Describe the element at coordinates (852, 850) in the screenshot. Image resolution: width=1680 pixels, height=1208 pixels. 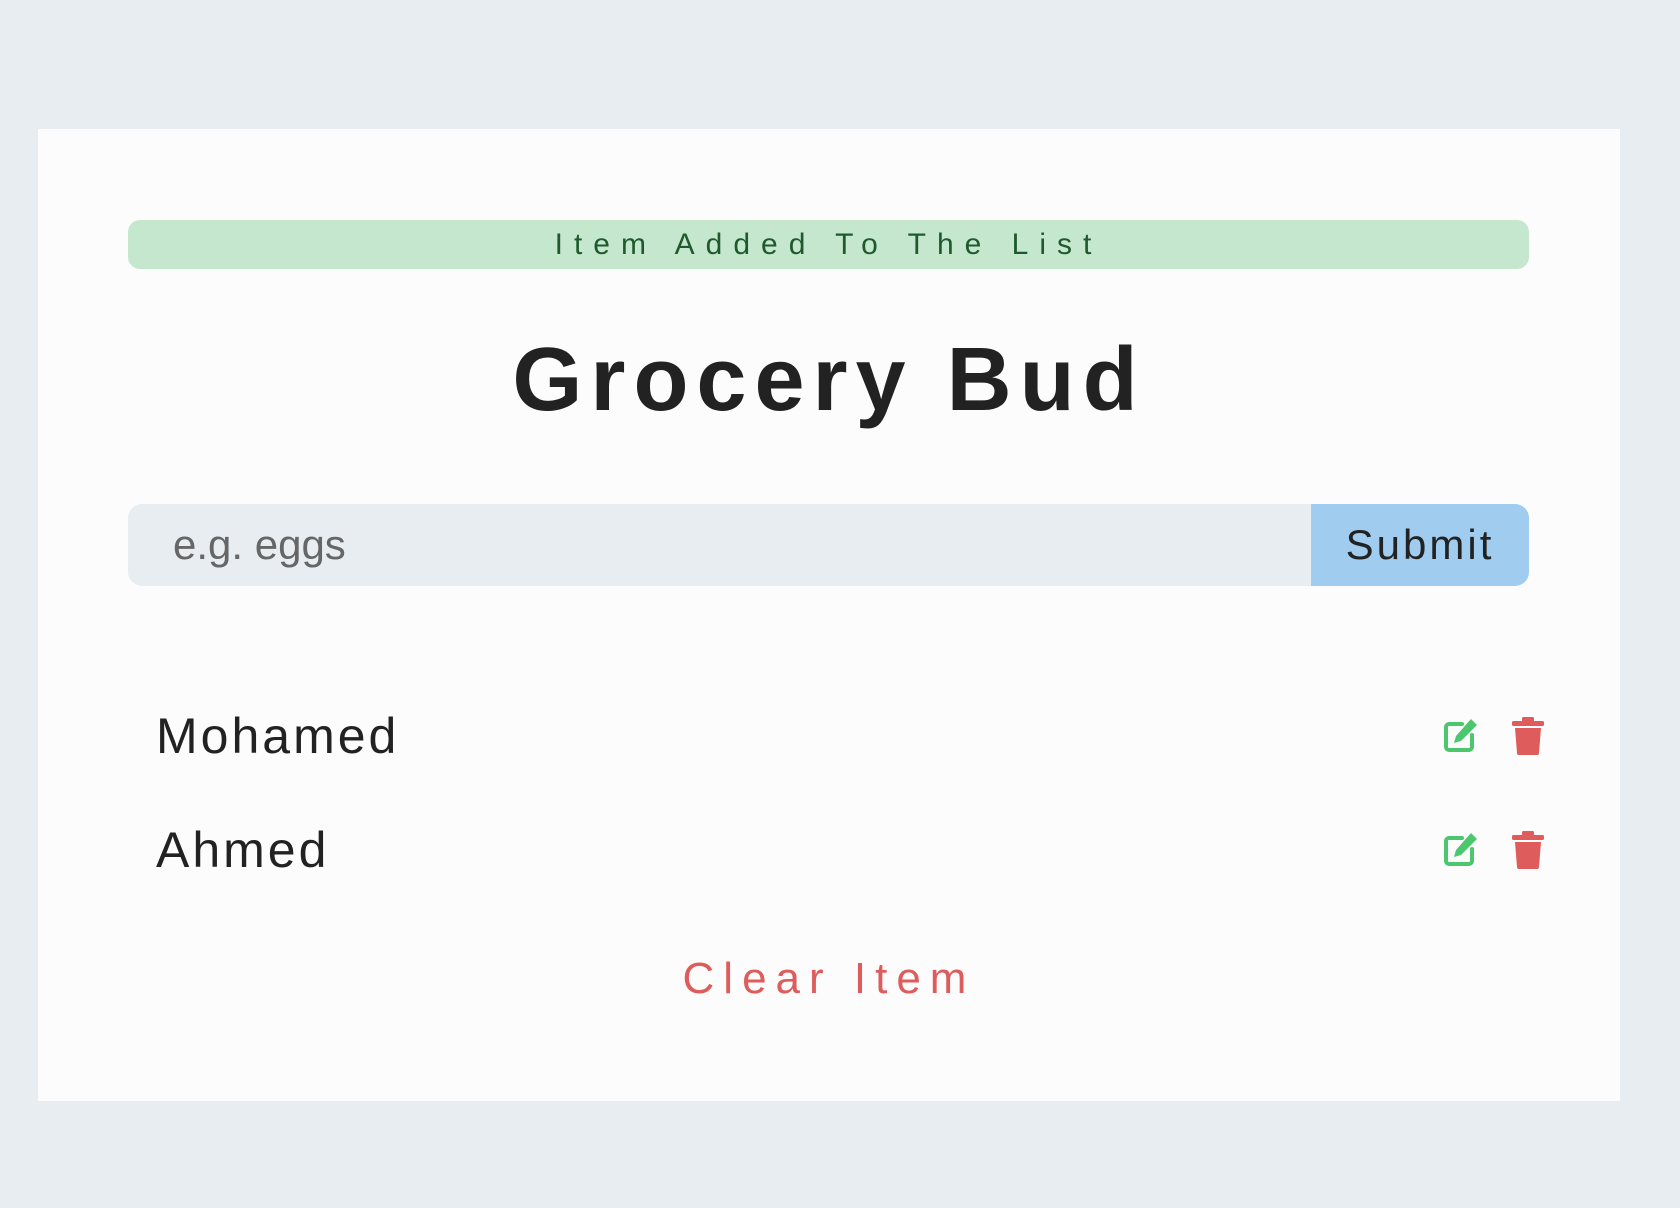
I see `list-item: Ahmed` at that location.